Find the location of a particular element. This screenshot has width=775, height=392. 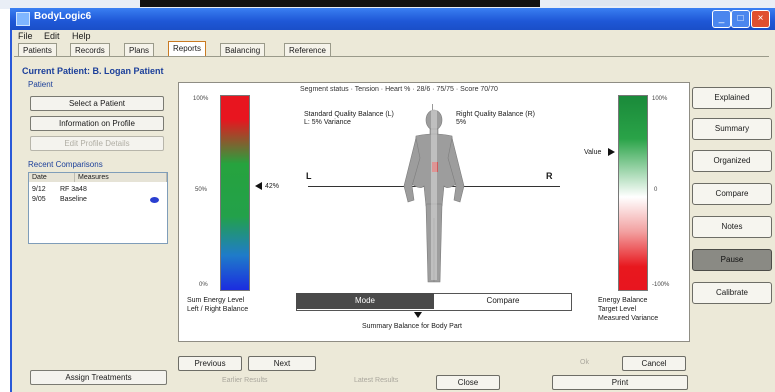

next-button: Next is located at coordinates (282, 363).